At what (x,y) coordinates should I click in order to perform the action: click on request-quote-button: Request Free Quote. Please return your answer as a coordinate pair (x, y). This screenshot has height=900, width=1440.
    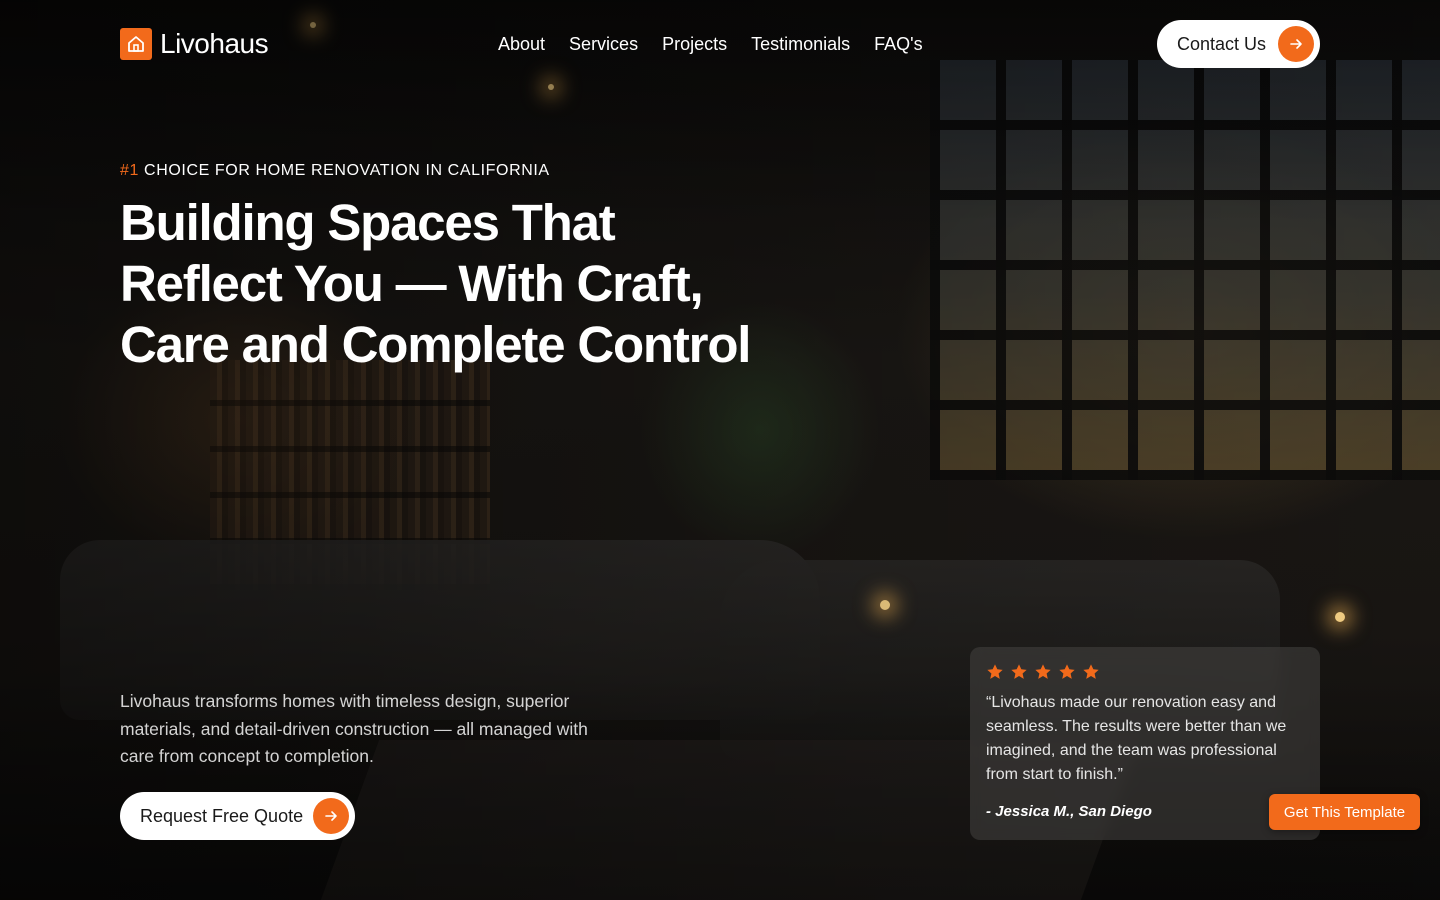
    Looking at the image, I should click on (237, 816).